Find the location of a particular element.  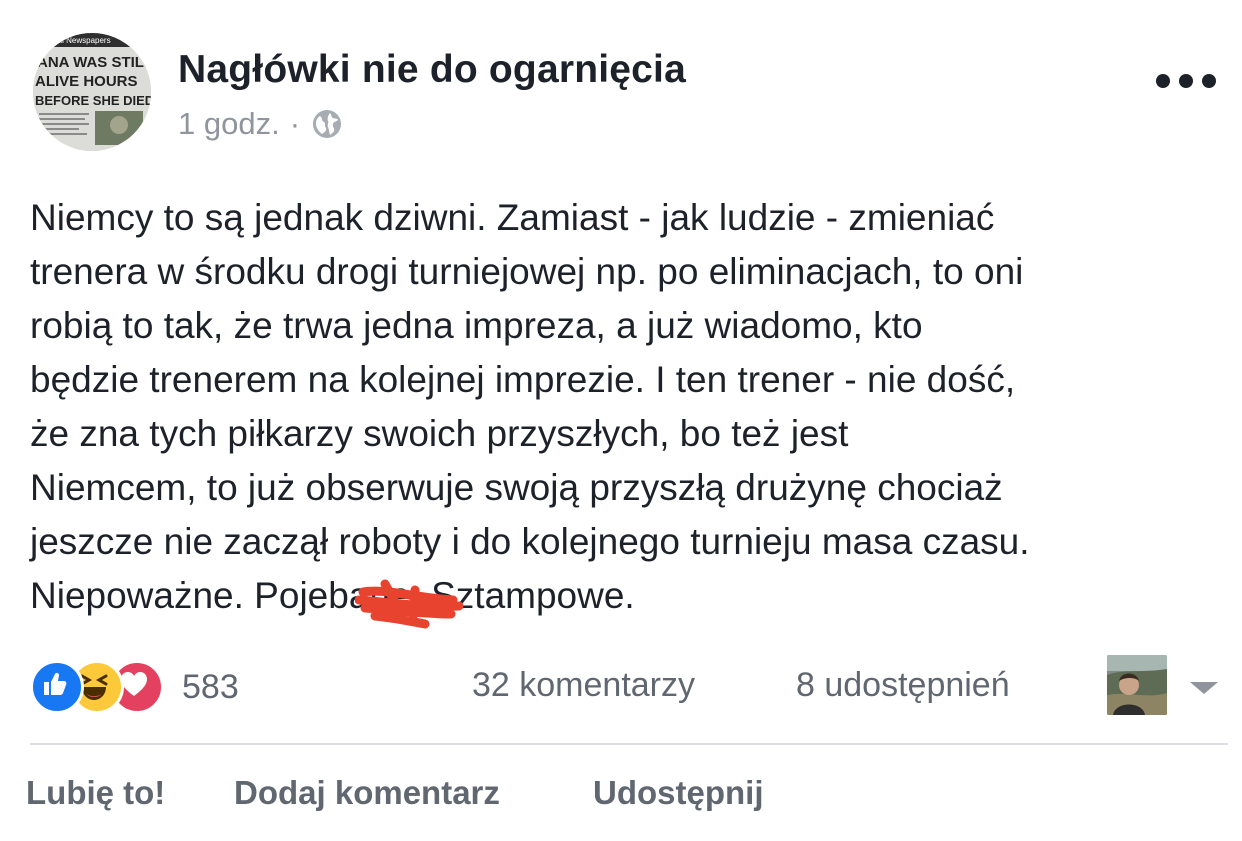

like-button: Lubię to! is located at coordinates (95, 793).